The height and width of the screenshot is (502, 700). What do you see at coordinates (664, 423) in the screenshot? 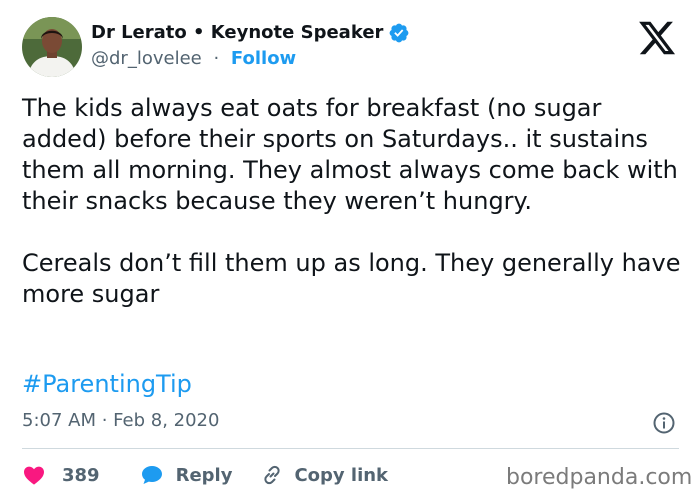
I see `info-icon` at bounding box center [664, 423].